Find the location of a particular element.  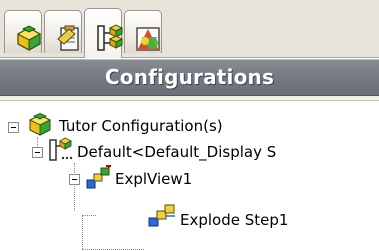

explode-step-icon is located at coordinates (162, 217).